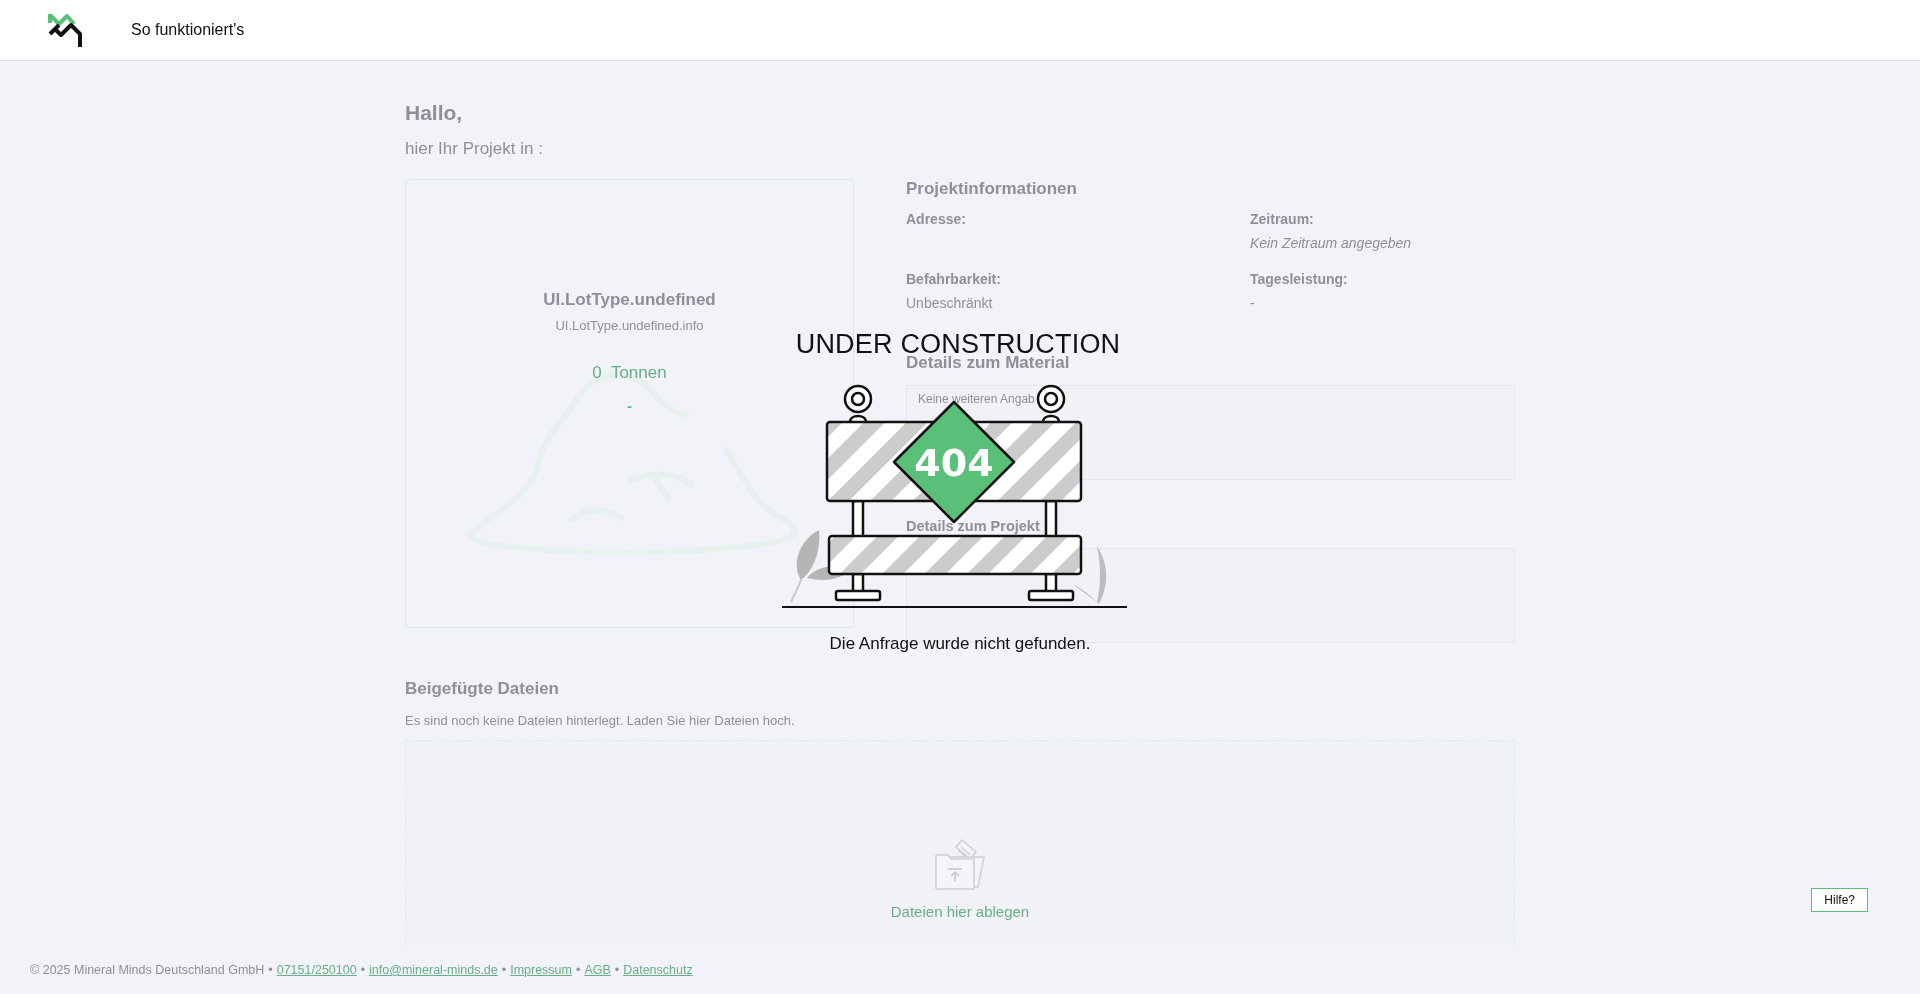 This screenshot has width=1920, height=994. What do you see at coordinates (629, 300) in the screenshot?
I see `lot-type: UI.LotType.undefined` at bounding box center [629, 300].